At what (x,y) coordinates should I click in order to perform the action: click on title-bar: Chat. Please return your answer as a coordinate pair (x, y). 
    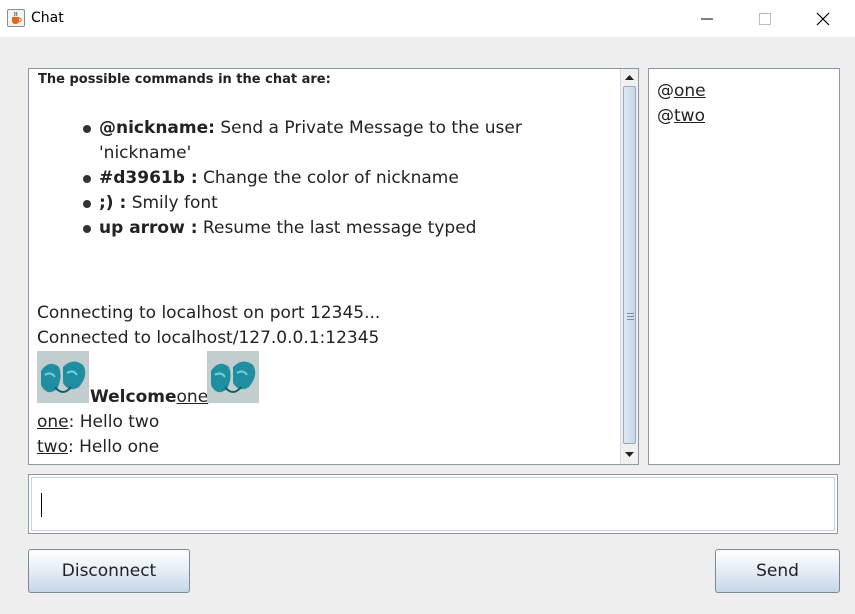
    Looking at the image, I should click on (427, 18).